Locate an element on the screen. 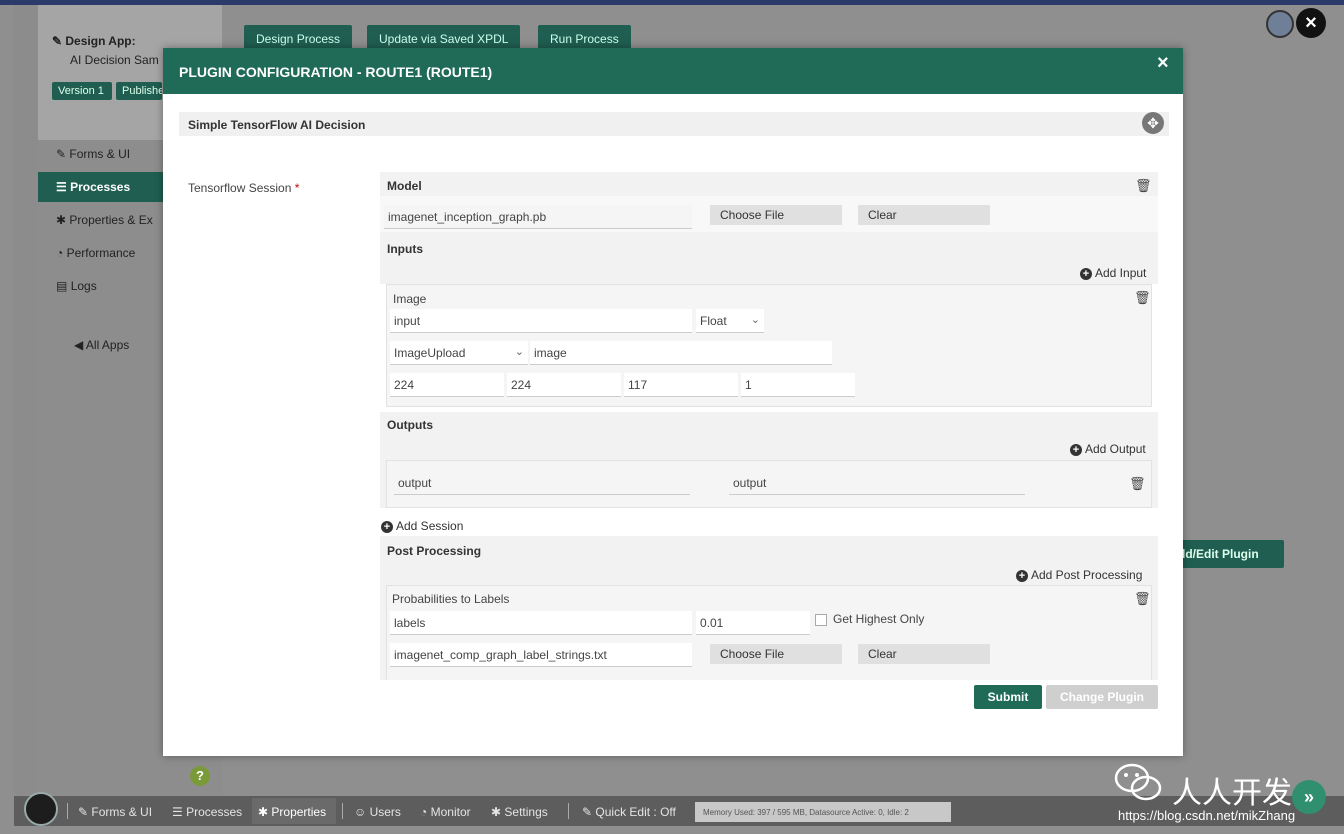 The width and height of the screenshot is (1344, 834). delete-session-icon: 🗑 is located at coordinates (1143, 186).